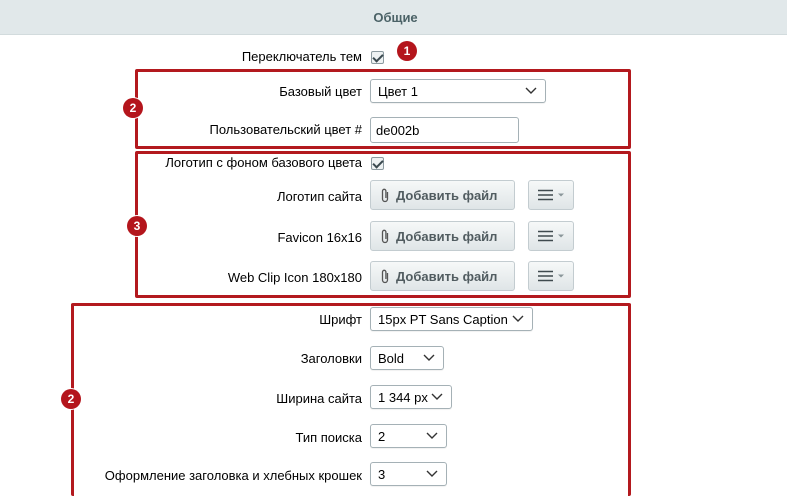 This screenshot has width=787, height=496. What do you see at coordinates (403, 397) in the screenshot?
I see `site-width-value: 1 344 px` at bounding box center [403, 397].